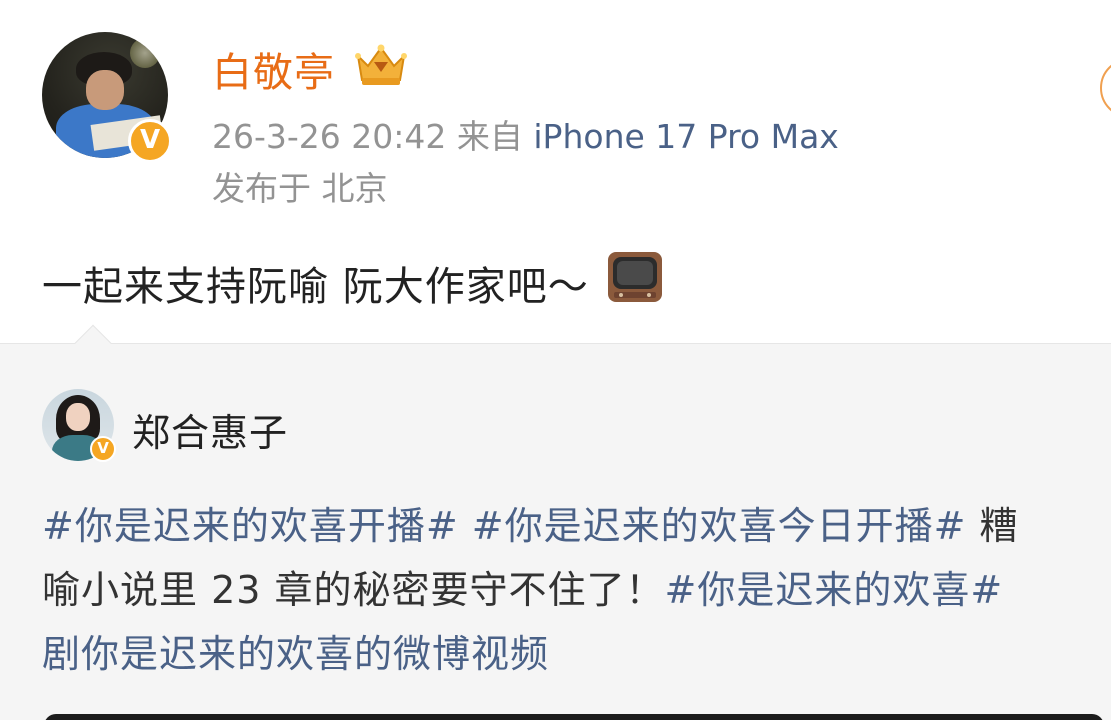 This screenshot has height=720, width=1111. I want to click on hashtag-link: #你是迟来的欢喜#, so click(834, 590).